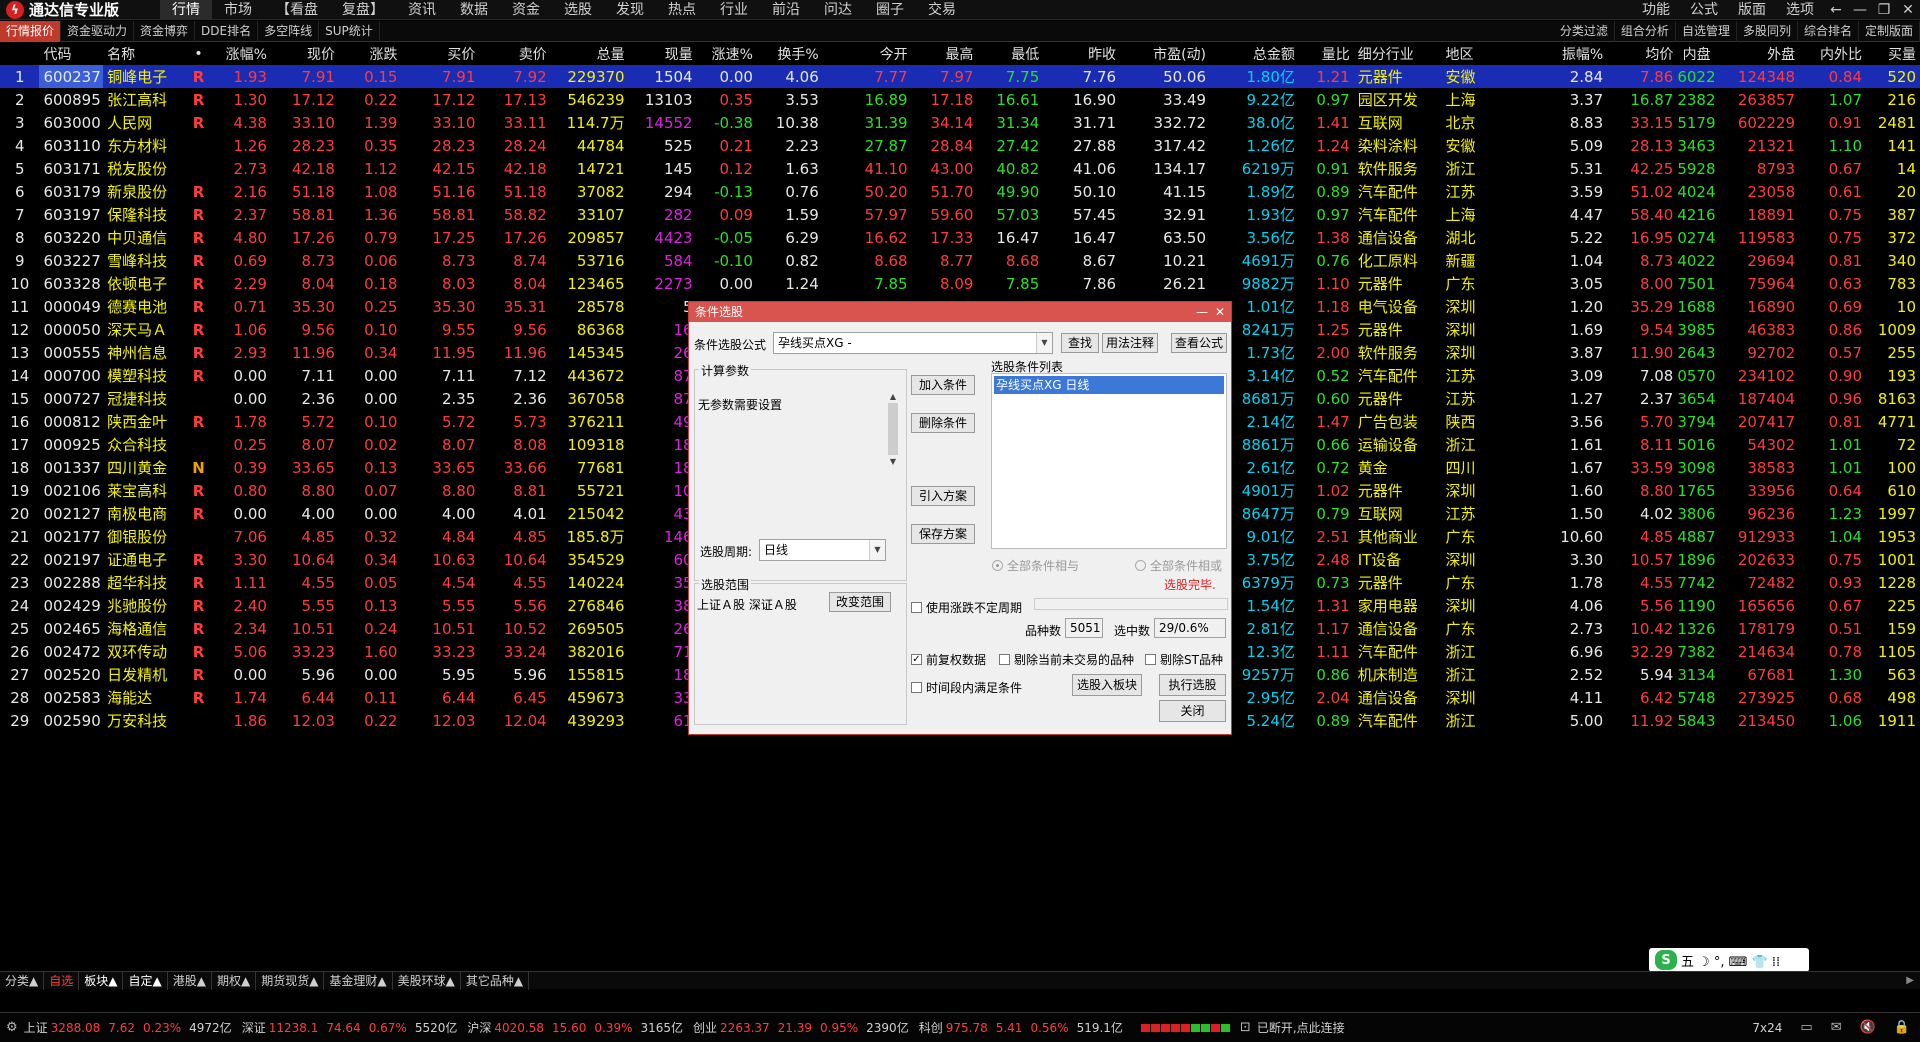  What do you see at coordinates (630, 10) in the screenshot?
I see `menu-item: 发现` at bounding box center [630, 10].